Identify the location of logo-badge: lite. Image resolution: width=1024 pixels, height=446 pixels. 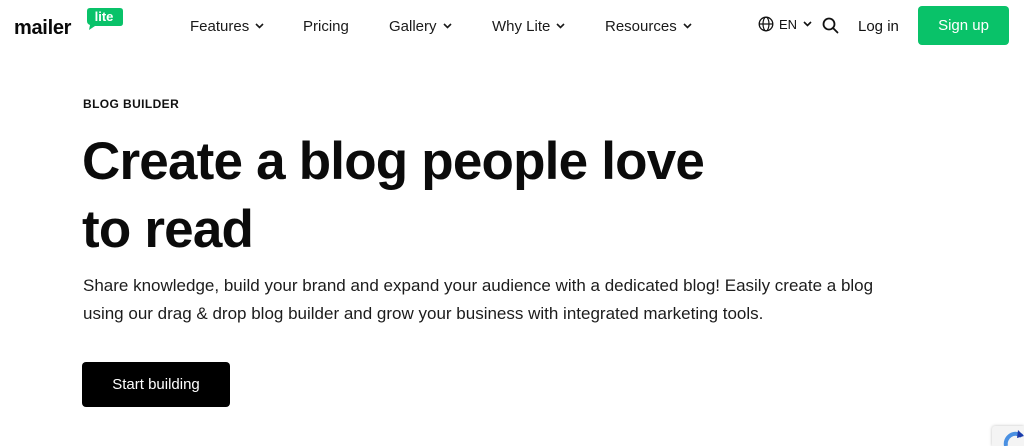
(105, 19).